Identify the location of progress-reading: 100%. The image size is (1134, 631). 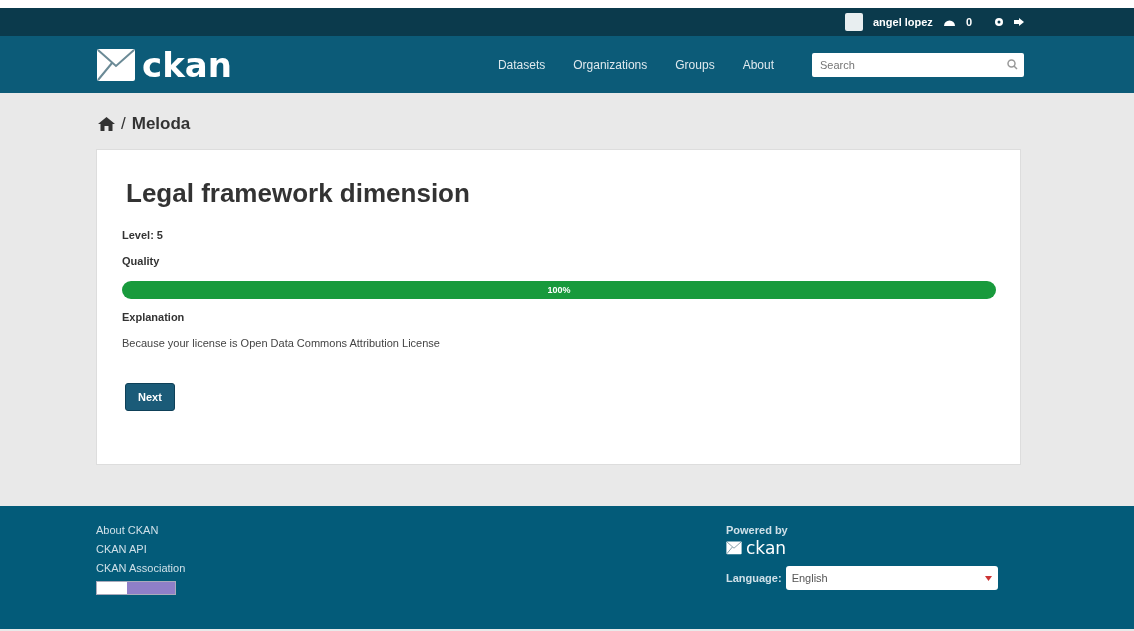
(559, 290).